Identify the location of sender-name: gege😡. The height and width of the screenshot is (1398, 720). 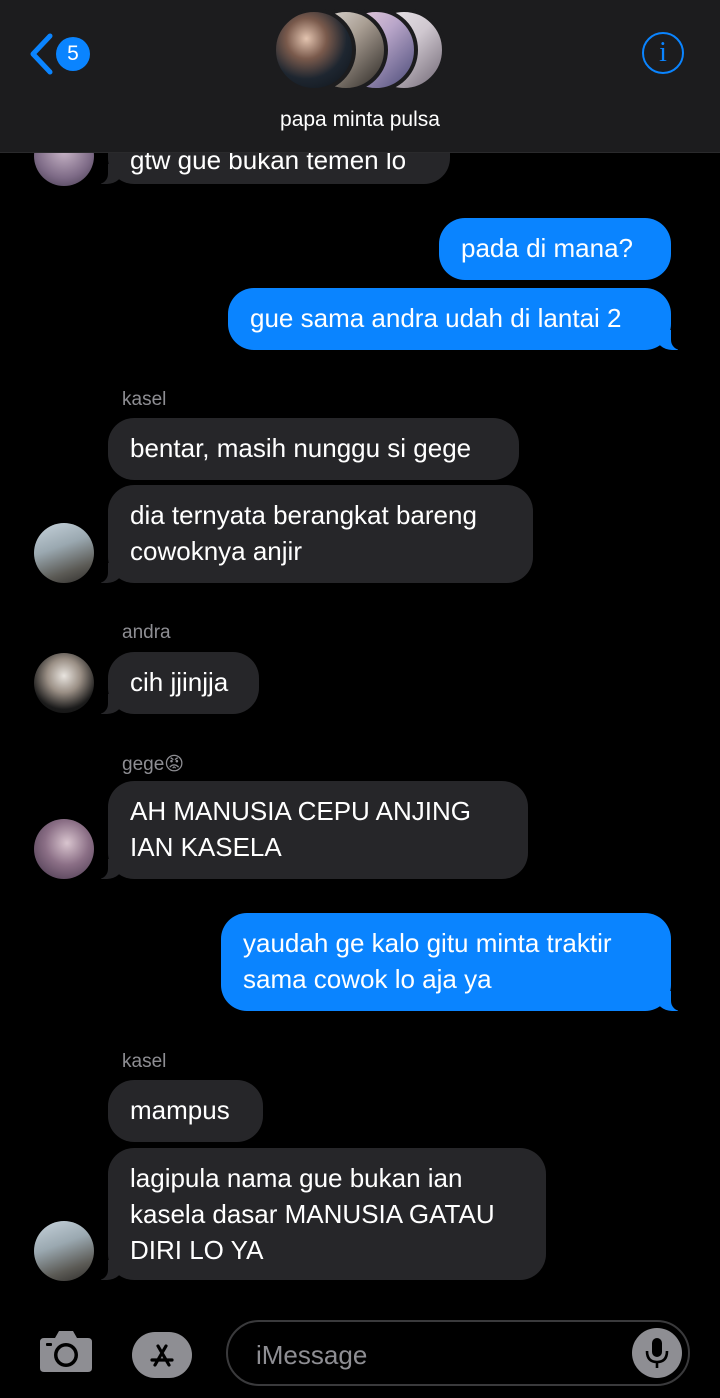
(153, 764).